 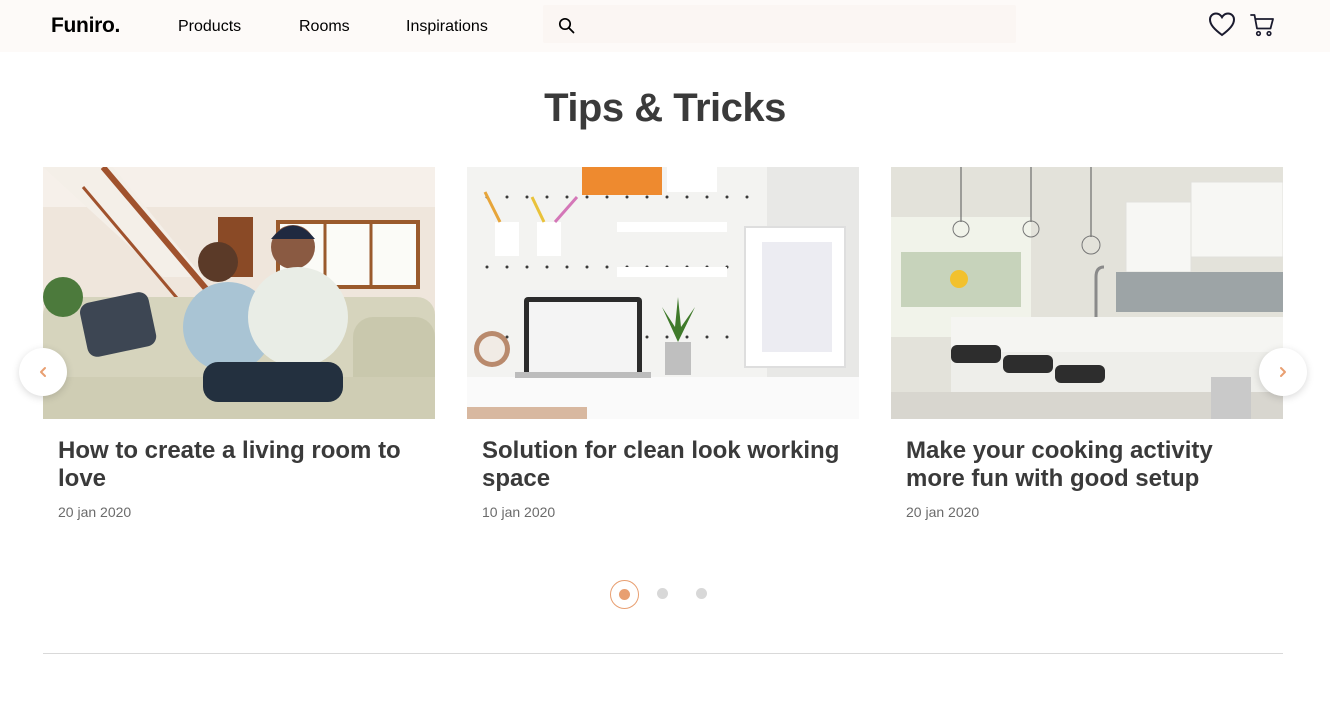 What do you see at coordinates (243, 465) in the screenshot?
I see `card-title: How to create a living room to love` at bounding box center [243, 465].